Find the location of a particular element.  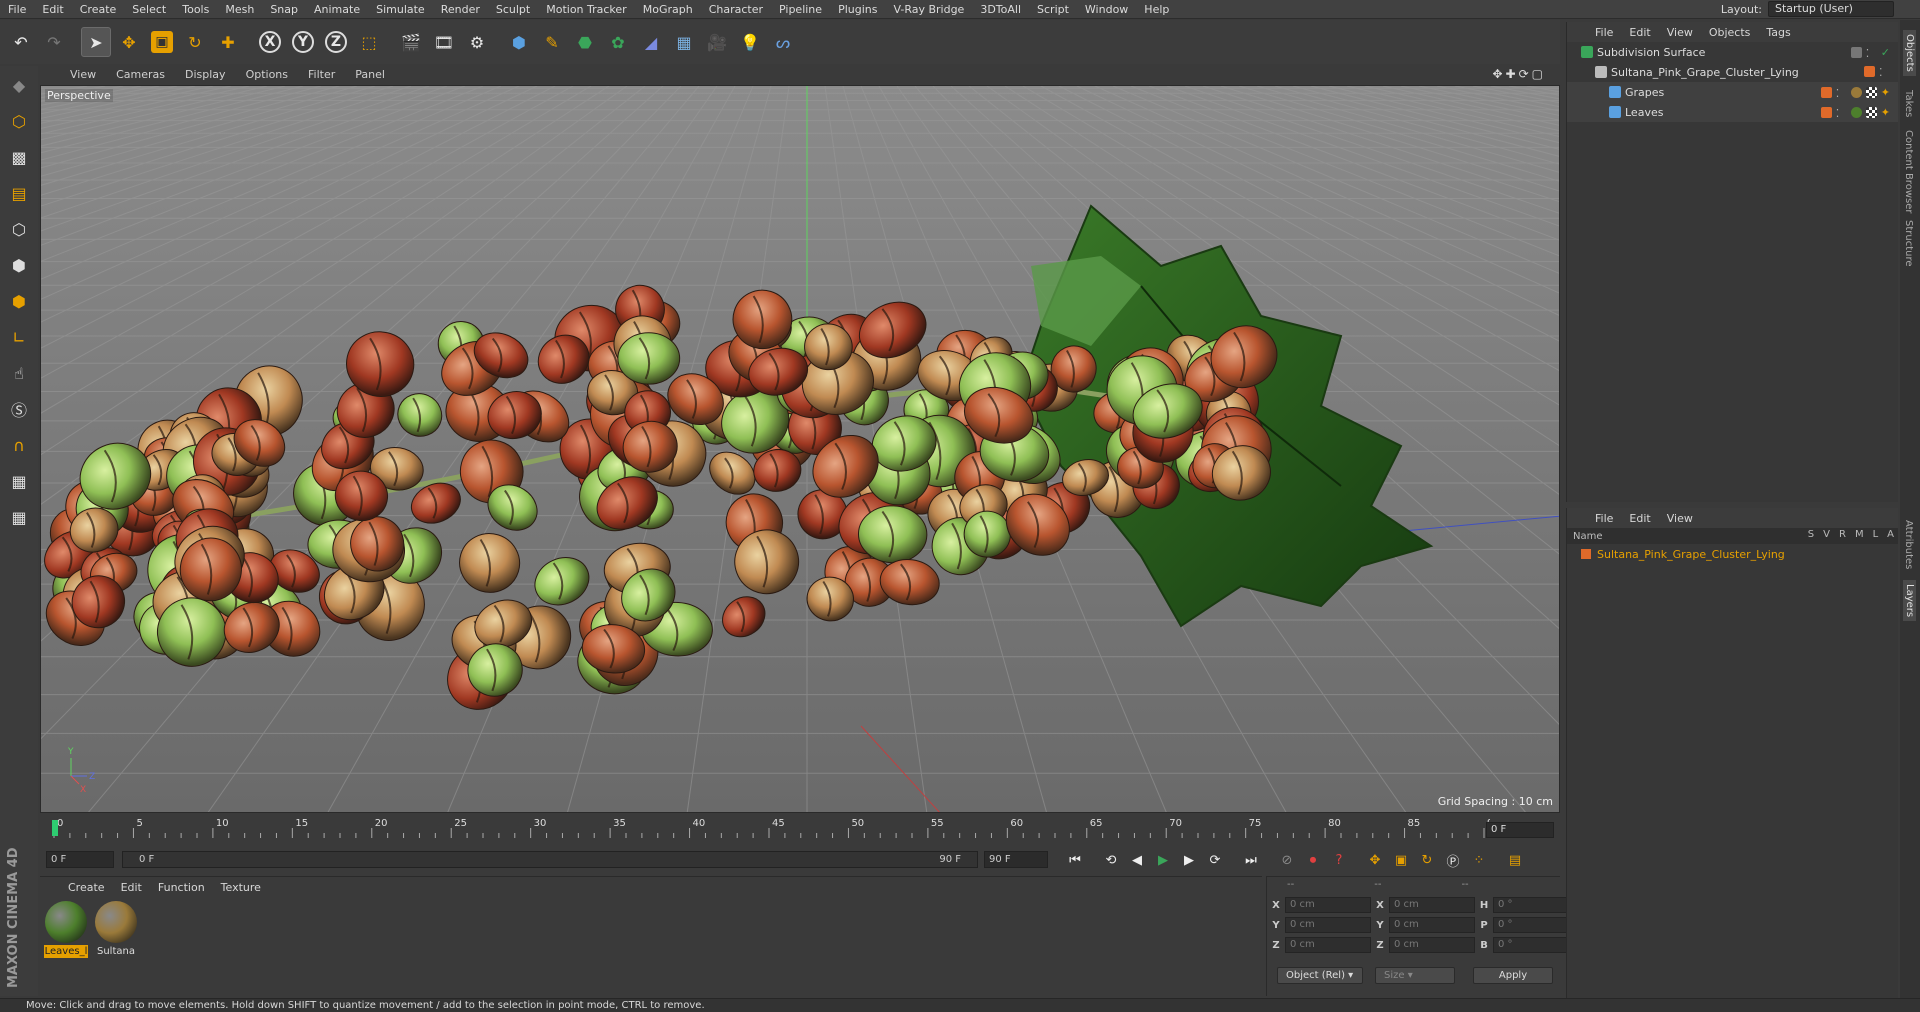

timeline-ruler: 051015202530354045505560657075808590 is located at coordinates (770, 828).